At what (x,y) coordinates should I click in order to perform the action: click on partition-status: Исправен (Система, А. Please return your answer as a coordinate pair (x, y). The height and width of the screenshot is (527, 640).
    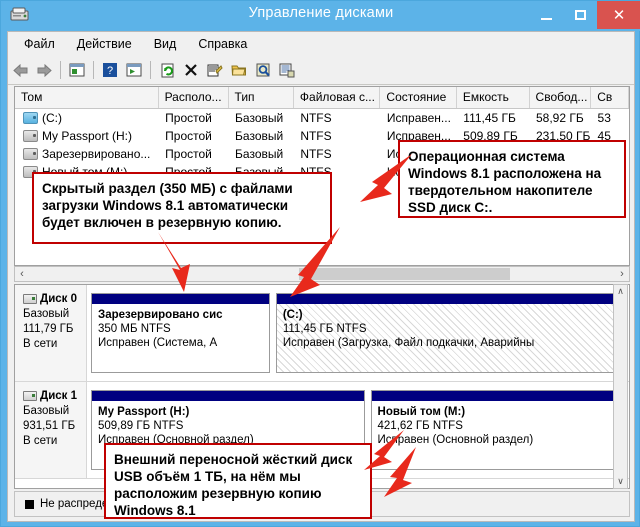
    Looking at the image, I should click on (158, 343).